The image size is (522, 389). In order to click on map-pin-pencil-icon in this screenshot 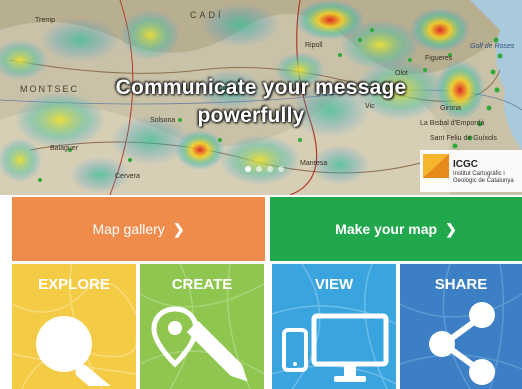, I will do `click(199, 344)`.